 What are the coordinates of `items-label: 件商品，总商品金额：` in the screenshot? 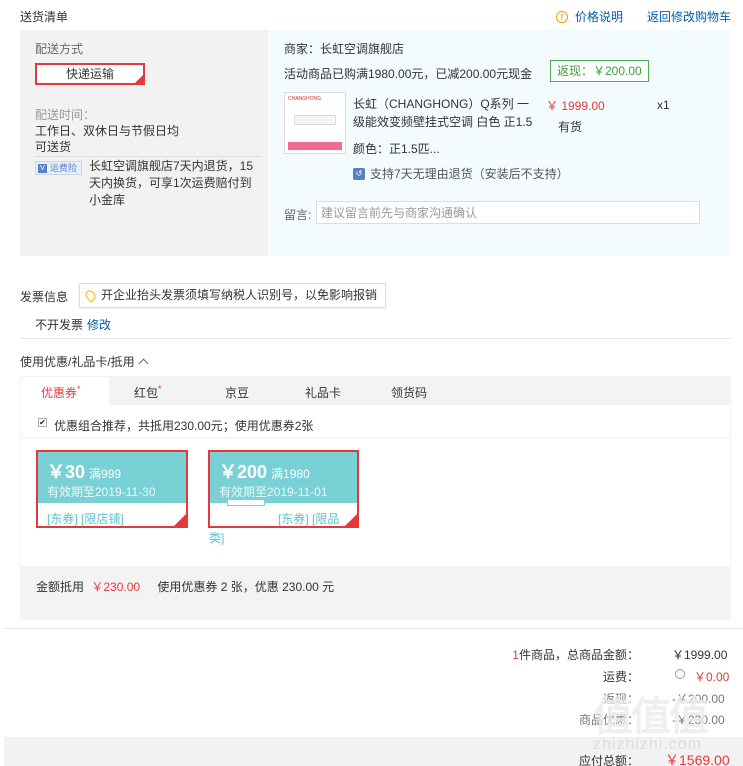 It's located at (578, 655).